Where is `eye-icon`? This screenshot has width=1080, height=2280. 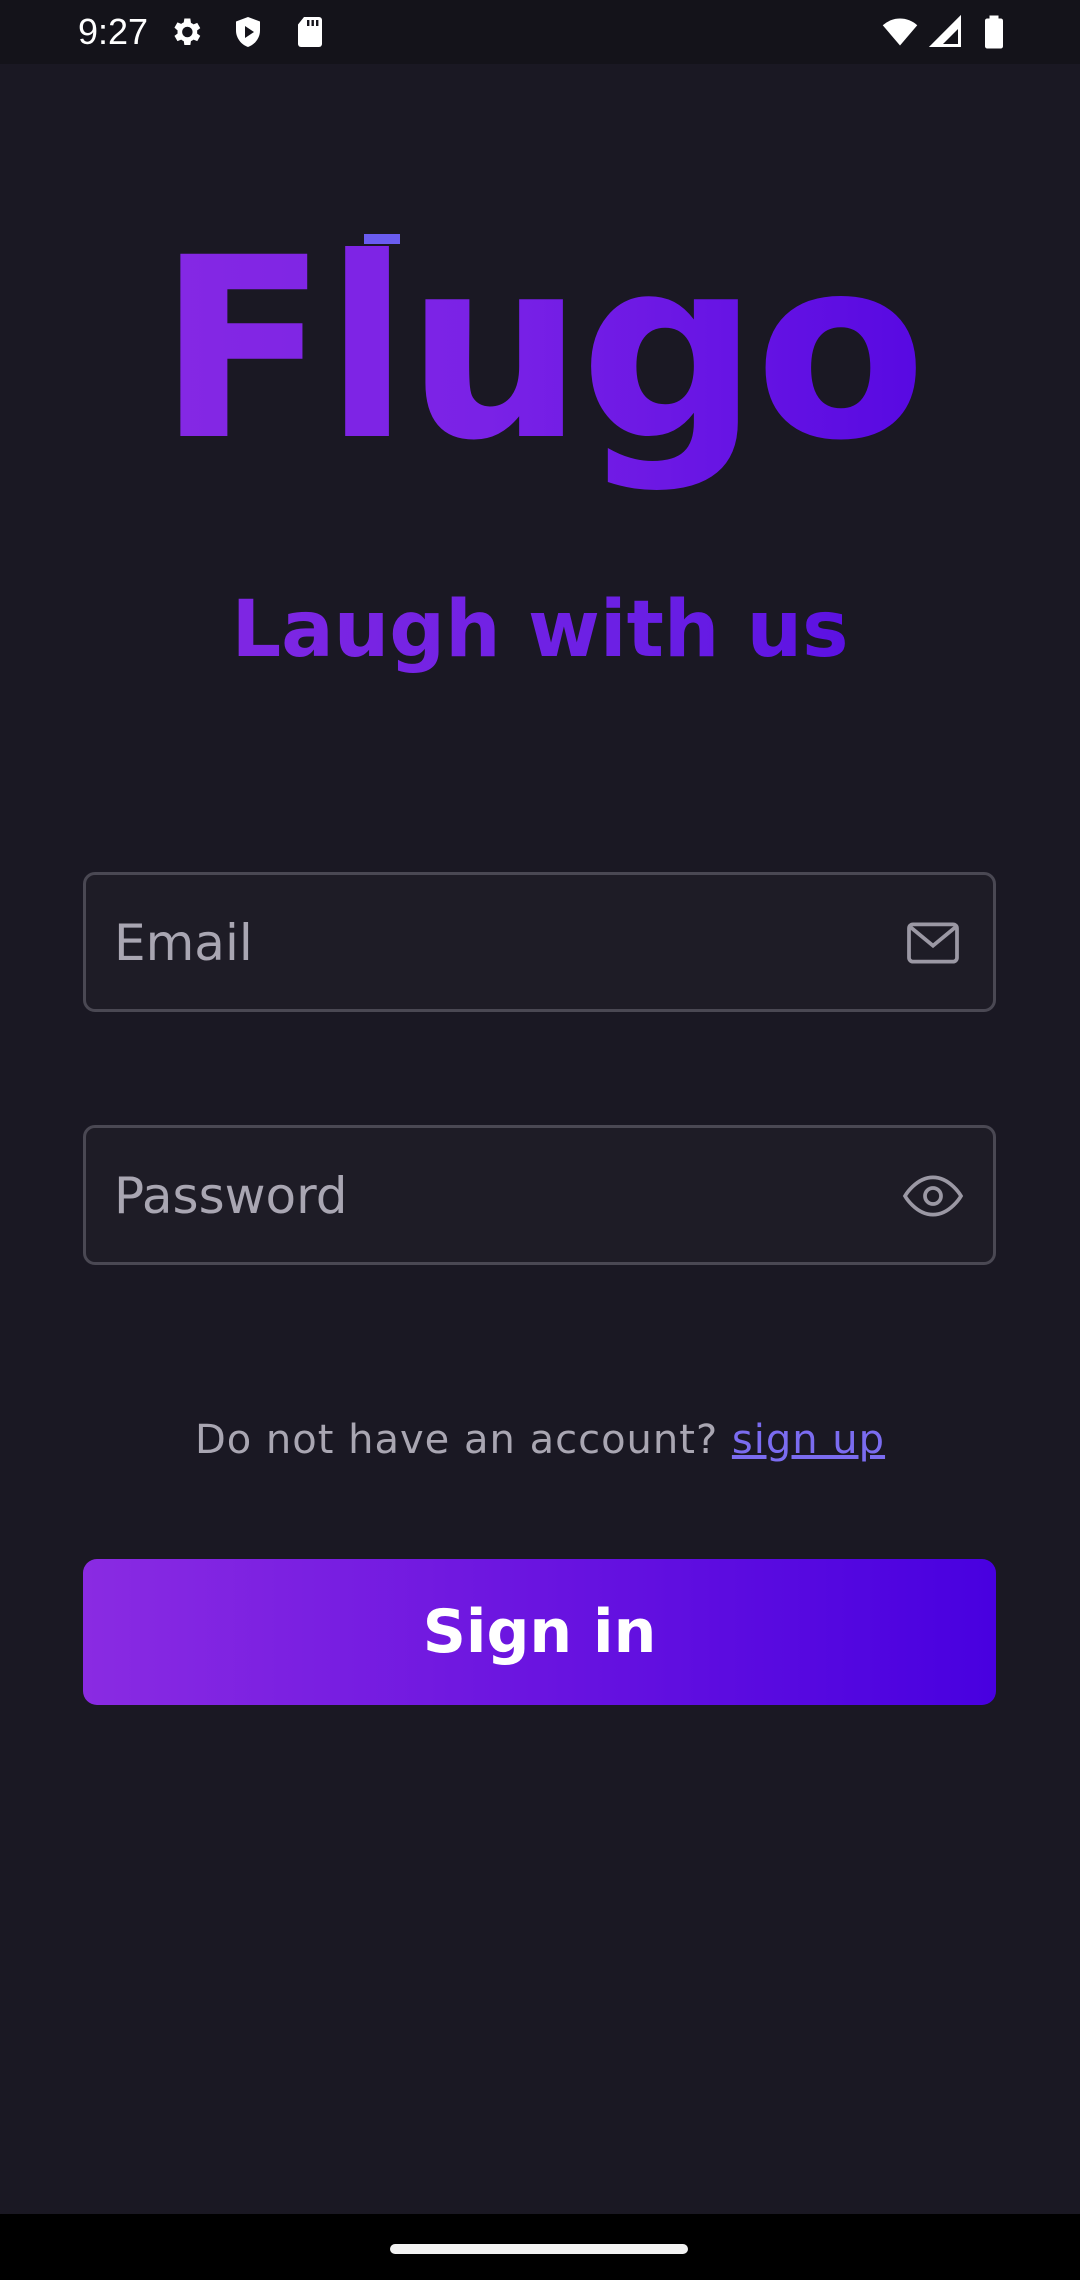 eye-icon is located at coordinates (933, 1196).